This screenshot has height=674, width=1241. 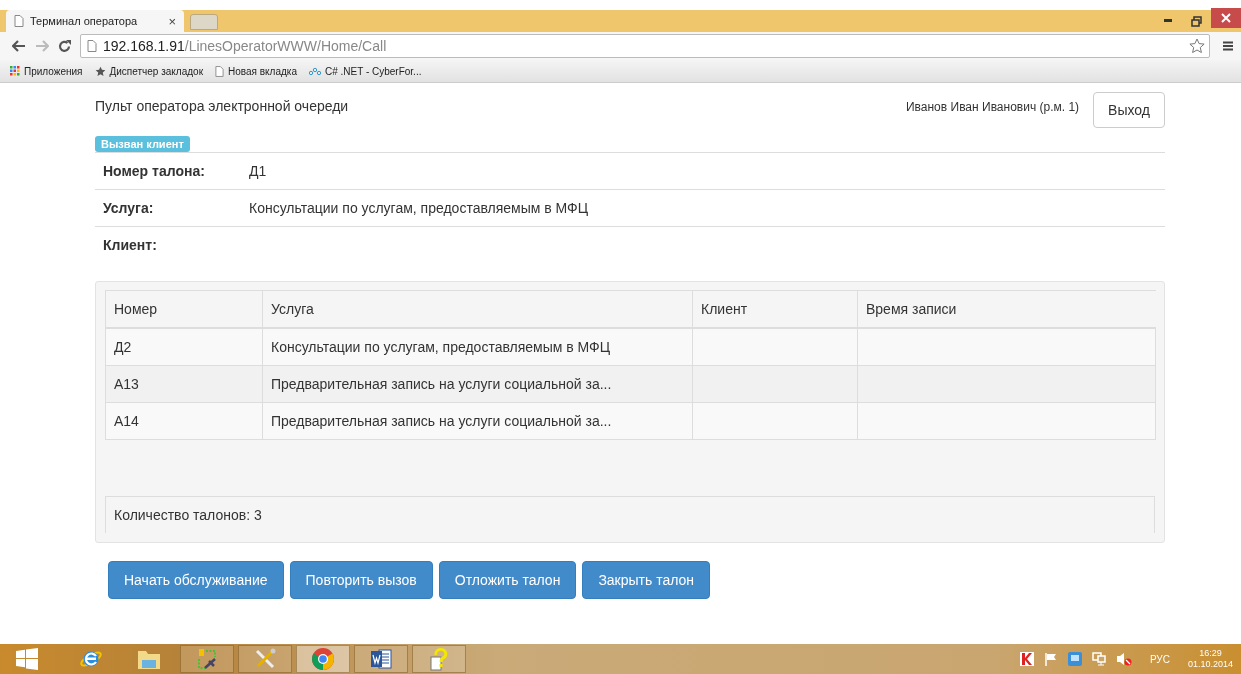 I want to click on close-tab-button: ×, so click(x=172, y=21).